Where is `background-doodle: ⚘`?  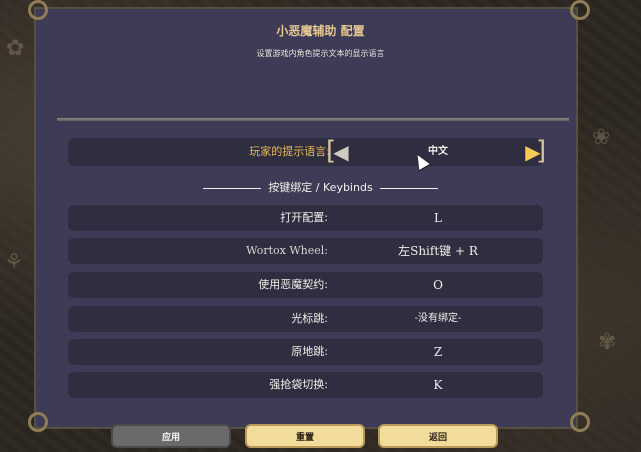
background-doodle: ⚘ is located at coordinates (14, 262).